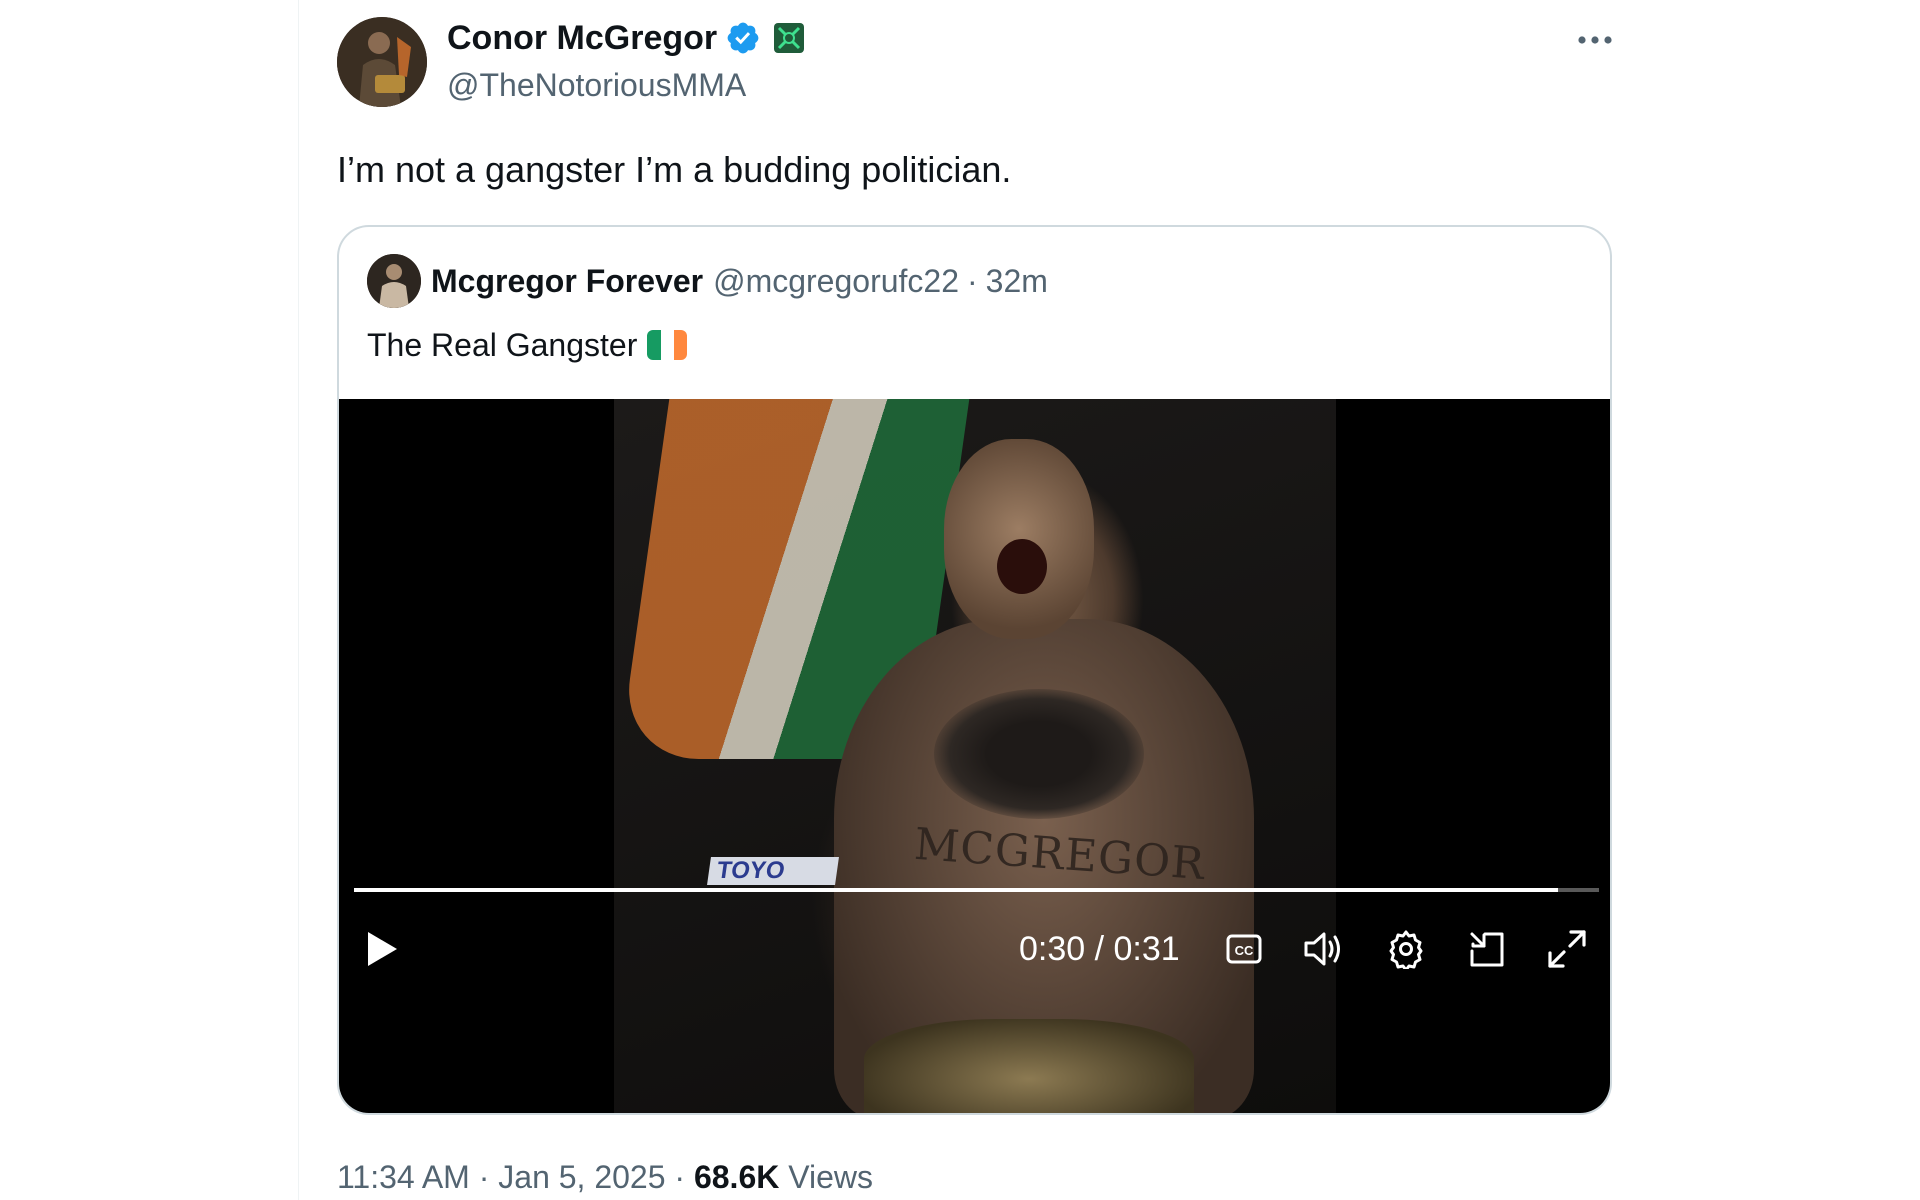 The width and height of the screenshot is (1920, 1200). I want to click on quoted-author-name: Mcgregor Forever, so click(567, 281).